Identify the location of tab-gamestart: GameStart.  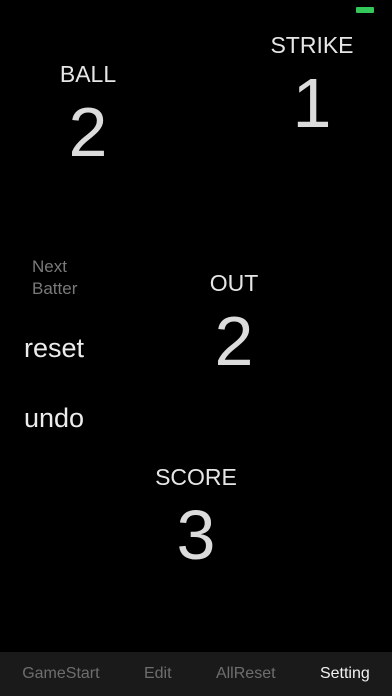
(60, 674).